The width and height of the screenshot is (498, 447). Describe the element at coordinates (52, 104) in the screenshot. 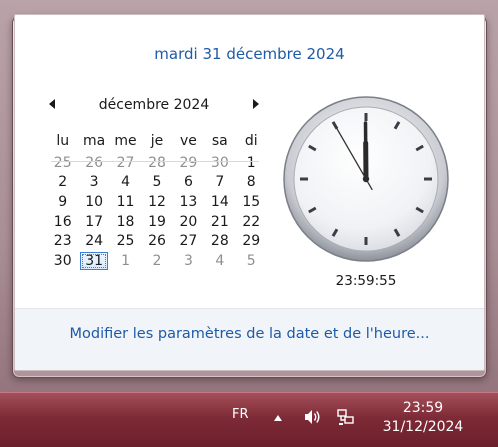

I see `previous-month-icon` at that location.